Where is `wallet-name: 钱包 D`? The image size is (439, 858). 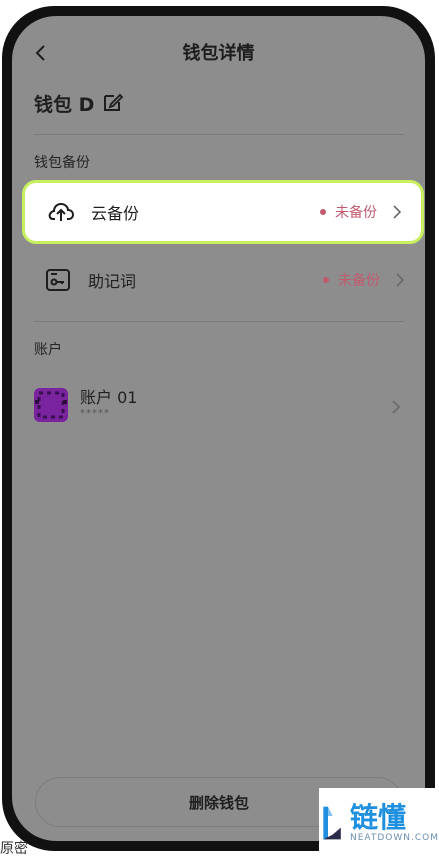 wallet-name: 钱包 D is located at coordinates (64, 105).